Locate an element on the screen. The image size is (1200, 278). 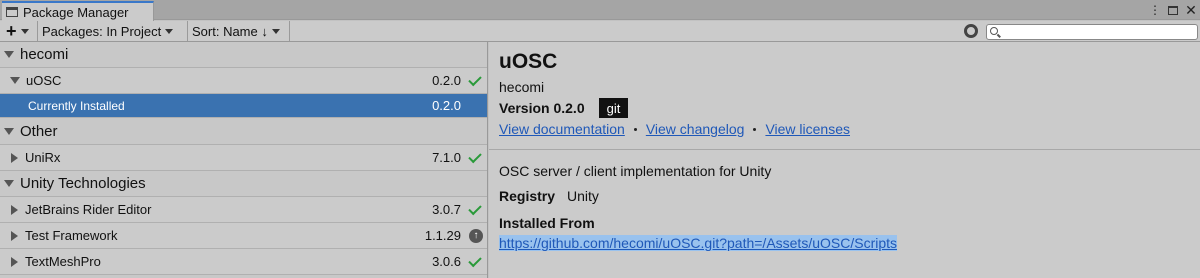
window-title: Package Manager is located at coordinates (76, 12).